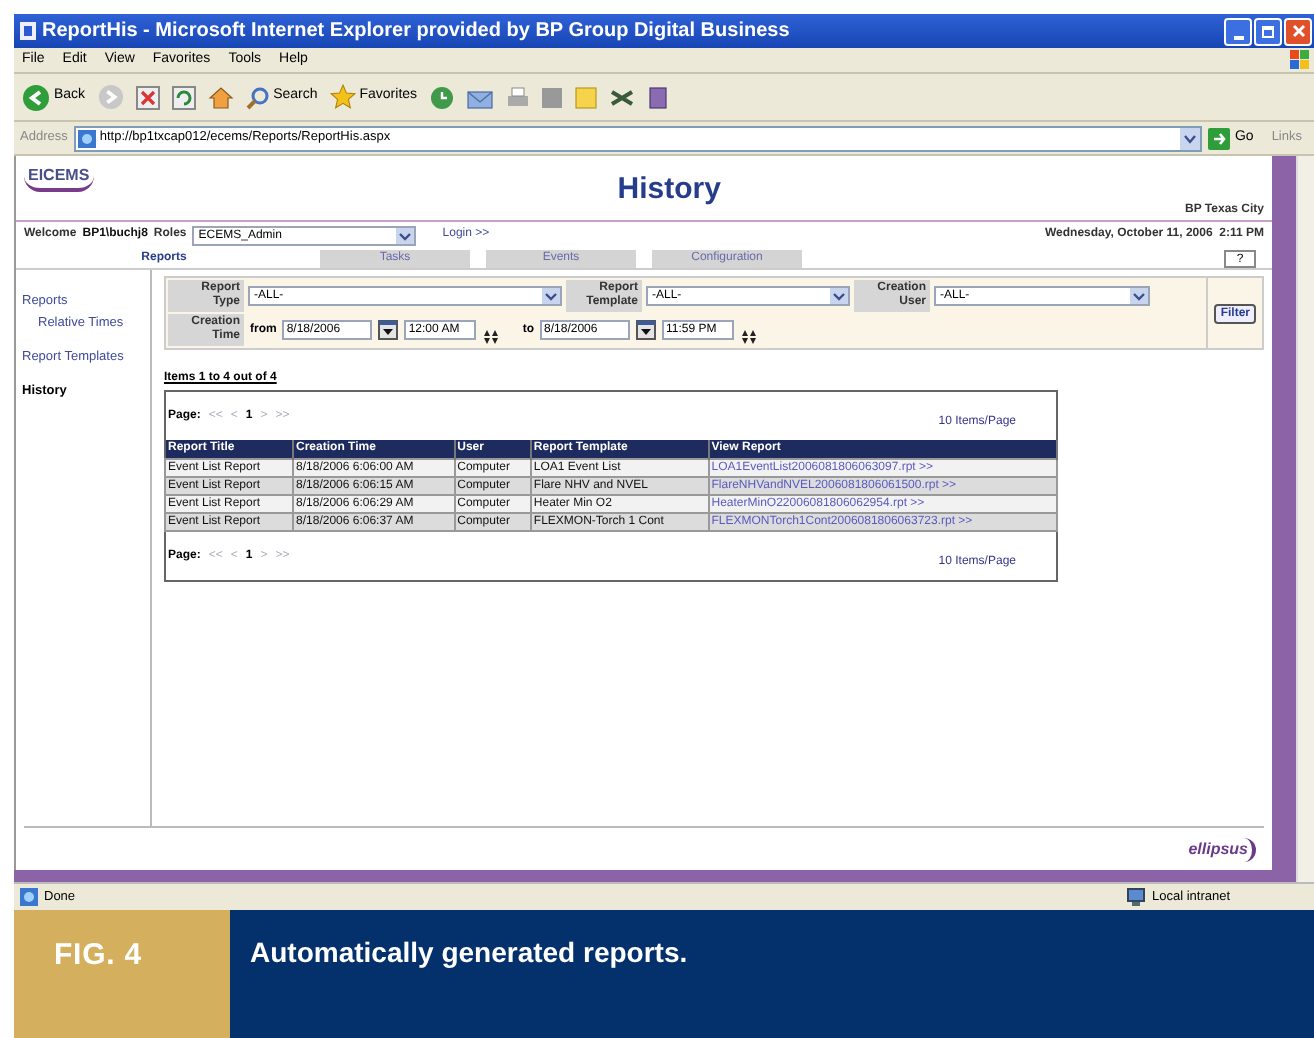 The height and width of the screenshot is (1038, 1314). Describe the element at coordinates (147, 97) in the screenshot. I see `stop-icon` at that location.